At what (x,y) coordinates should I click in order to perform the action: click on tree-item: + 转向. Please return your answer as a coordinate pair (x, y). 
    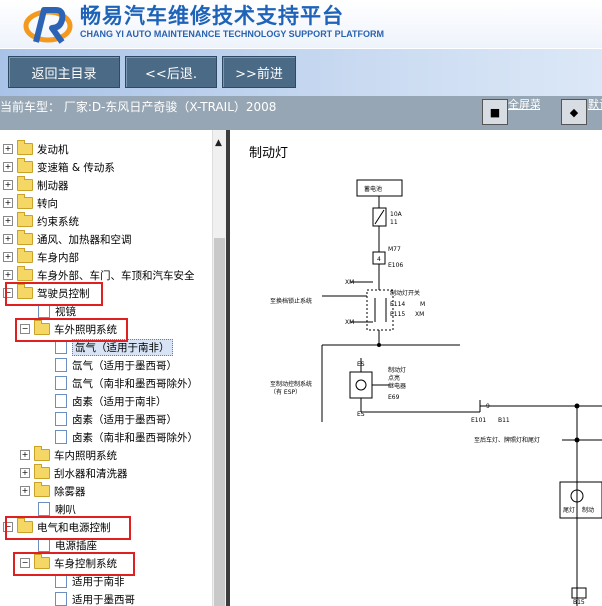
    Looking at the image, I should click on (30, 203).